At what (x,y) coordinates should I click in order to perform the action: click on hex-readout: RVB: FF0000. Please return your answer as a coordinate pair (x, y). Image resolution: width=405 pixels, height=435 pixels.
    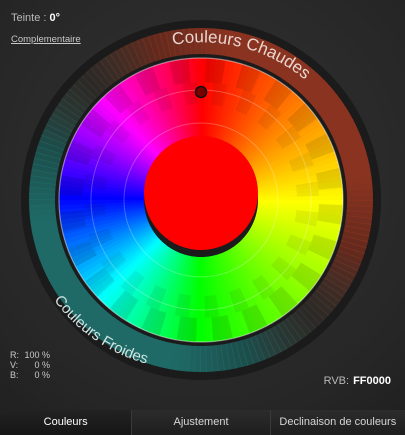
    Looking at the image, I should click on (357, 381).